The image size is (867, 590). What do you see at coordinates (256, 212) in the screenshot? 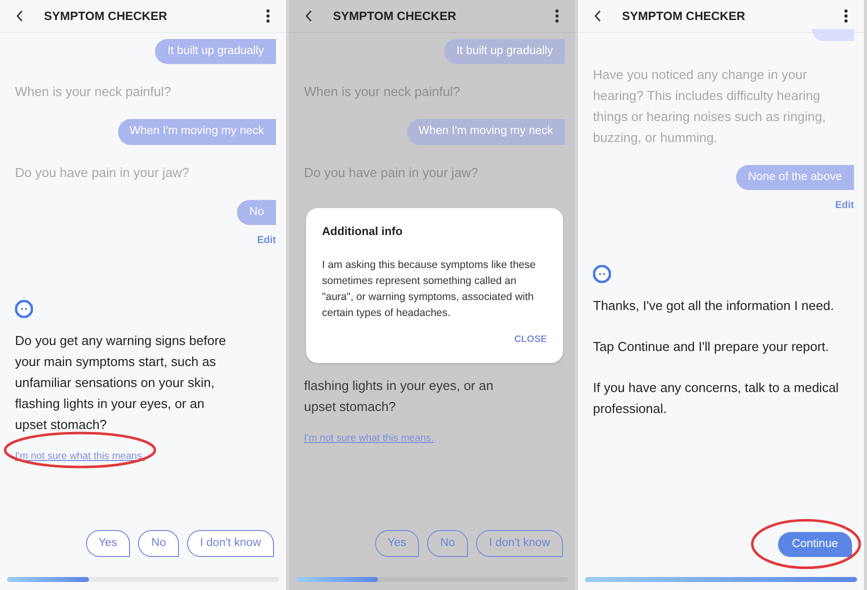
I see `reply-bubble: No` at bounding box center [256, 212].